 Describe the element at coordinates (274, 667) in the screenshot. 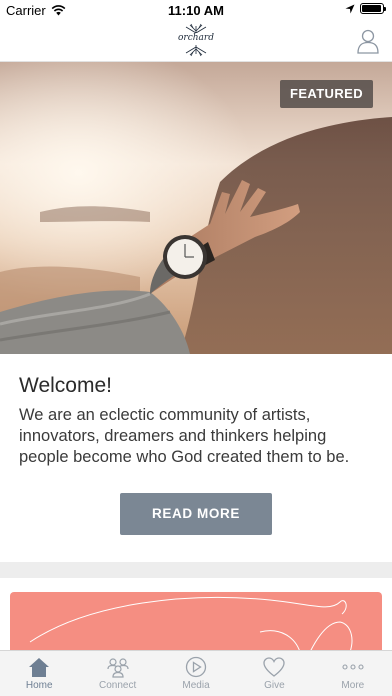

I see `heart-icon` at that location.